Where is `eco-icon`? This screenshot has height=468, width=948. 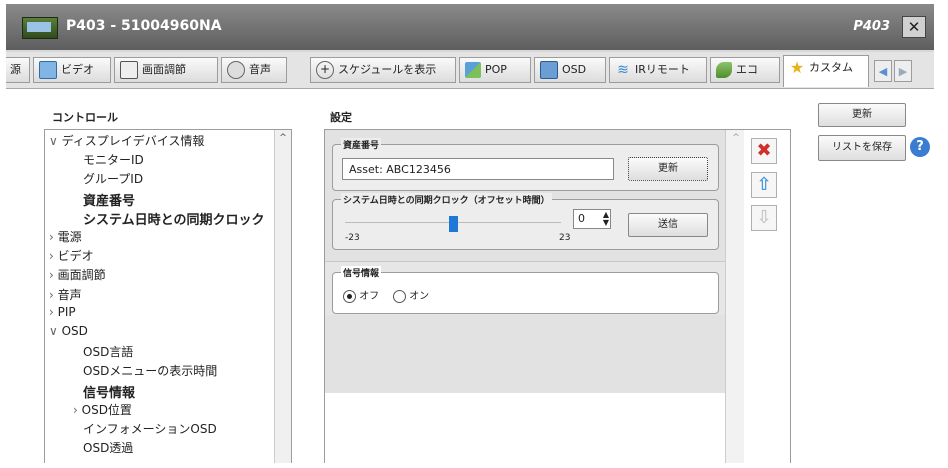
eco-icon is located at coordinates (724, 70).